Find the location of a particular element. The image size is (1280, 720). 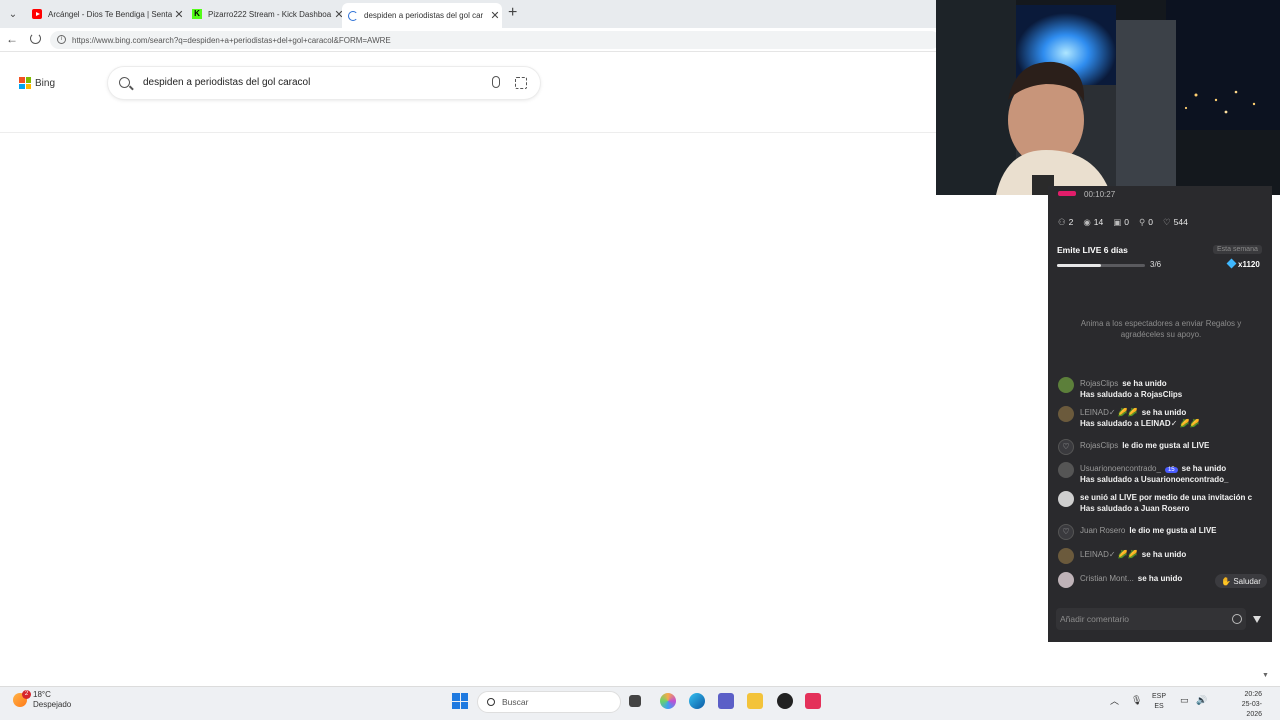

obs-icon is located at coordinates (785, 701).